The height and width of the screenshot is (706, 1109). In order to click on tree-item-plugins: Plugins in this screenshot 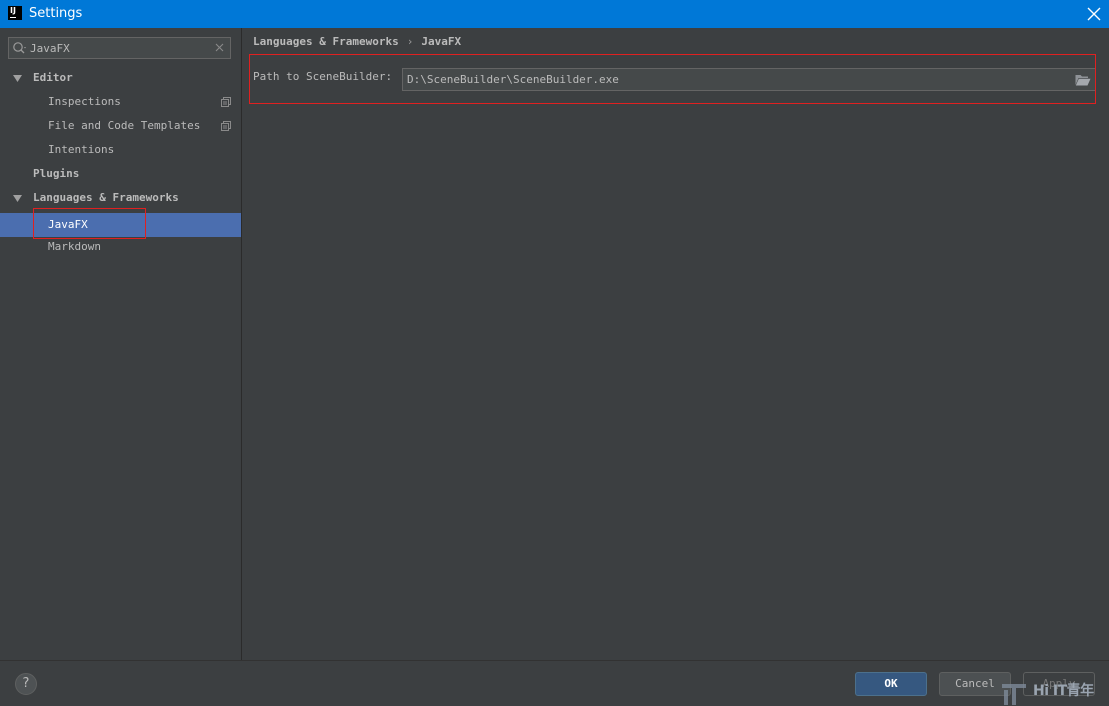, I will do `click(120, 174)`.